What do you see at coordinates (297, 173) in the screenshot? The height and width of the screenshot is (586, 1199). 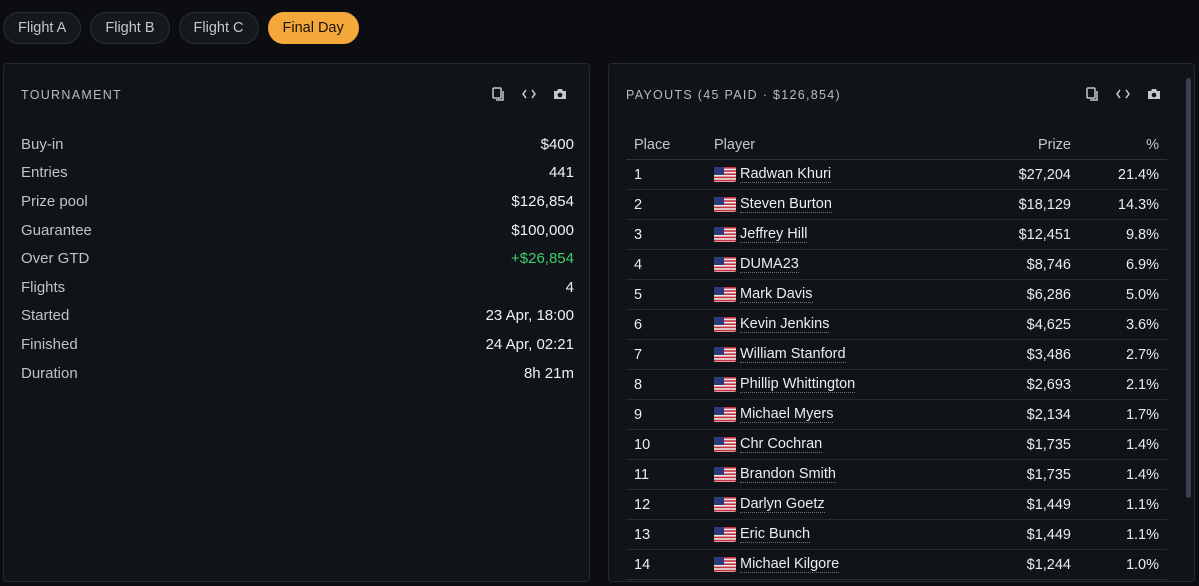 I see `stat-row: Entries 441` at bounding box center [297, 173].